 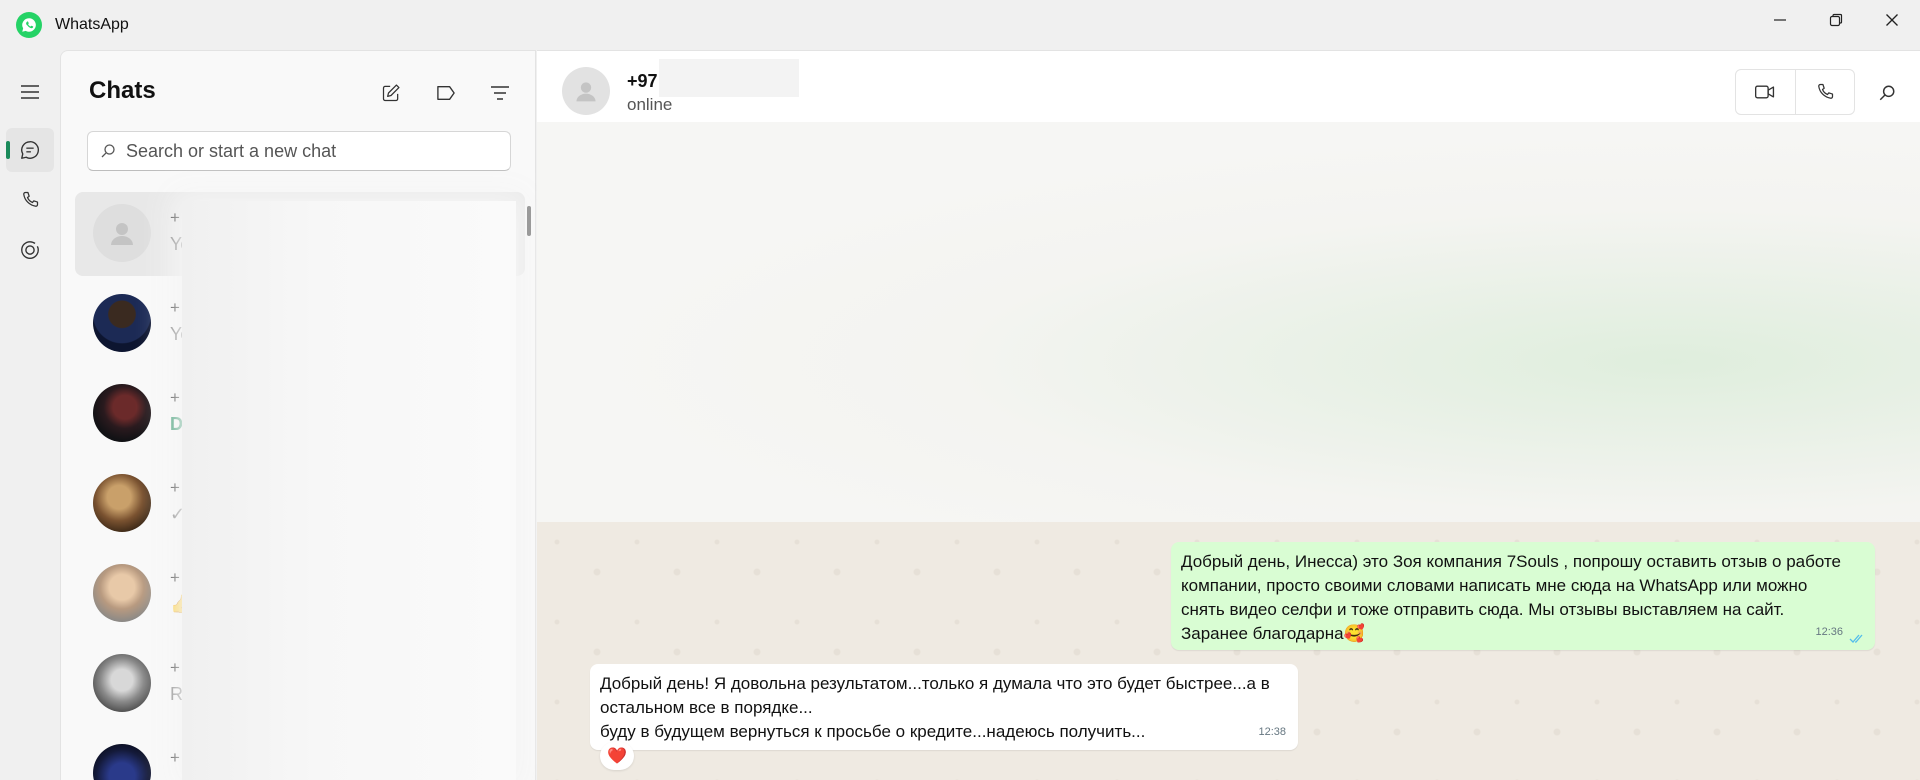 I want to click on chats-title: Chats, so click(x=122, y=90).